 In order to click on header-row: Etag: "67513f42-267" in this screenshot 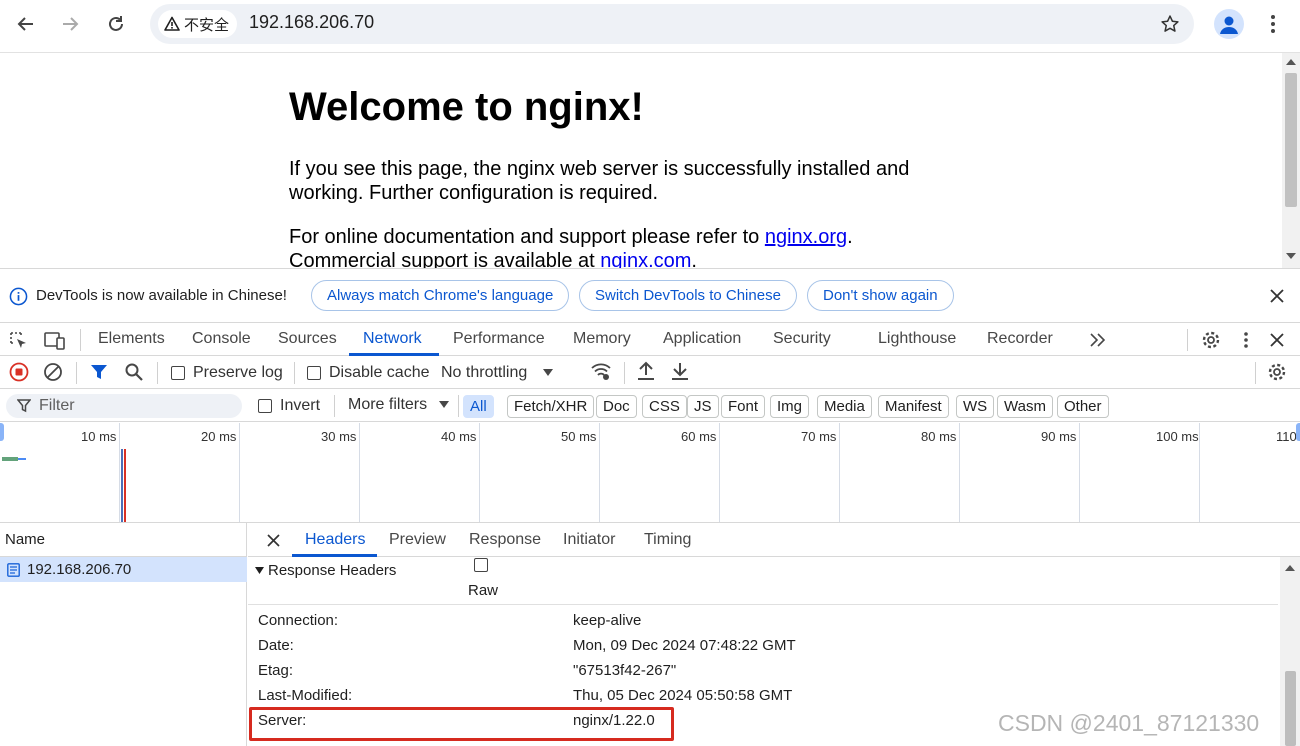, I will do `click(763, 671)`.